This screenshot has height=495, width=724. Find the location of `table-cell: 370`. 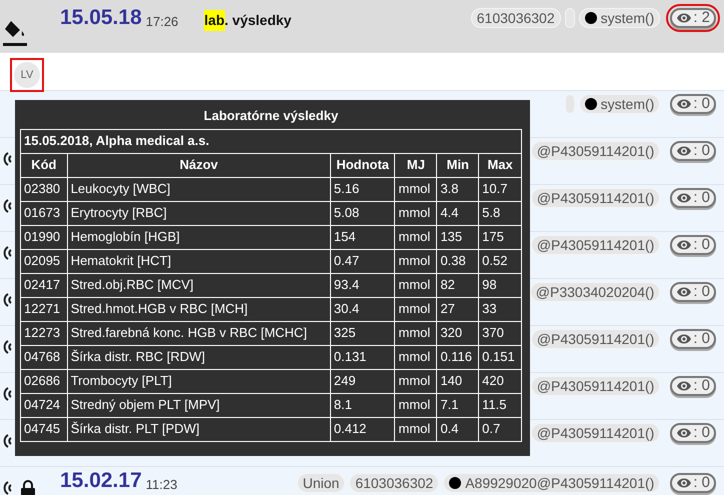

table-cell: 370 is located at coordinates (500, 333).